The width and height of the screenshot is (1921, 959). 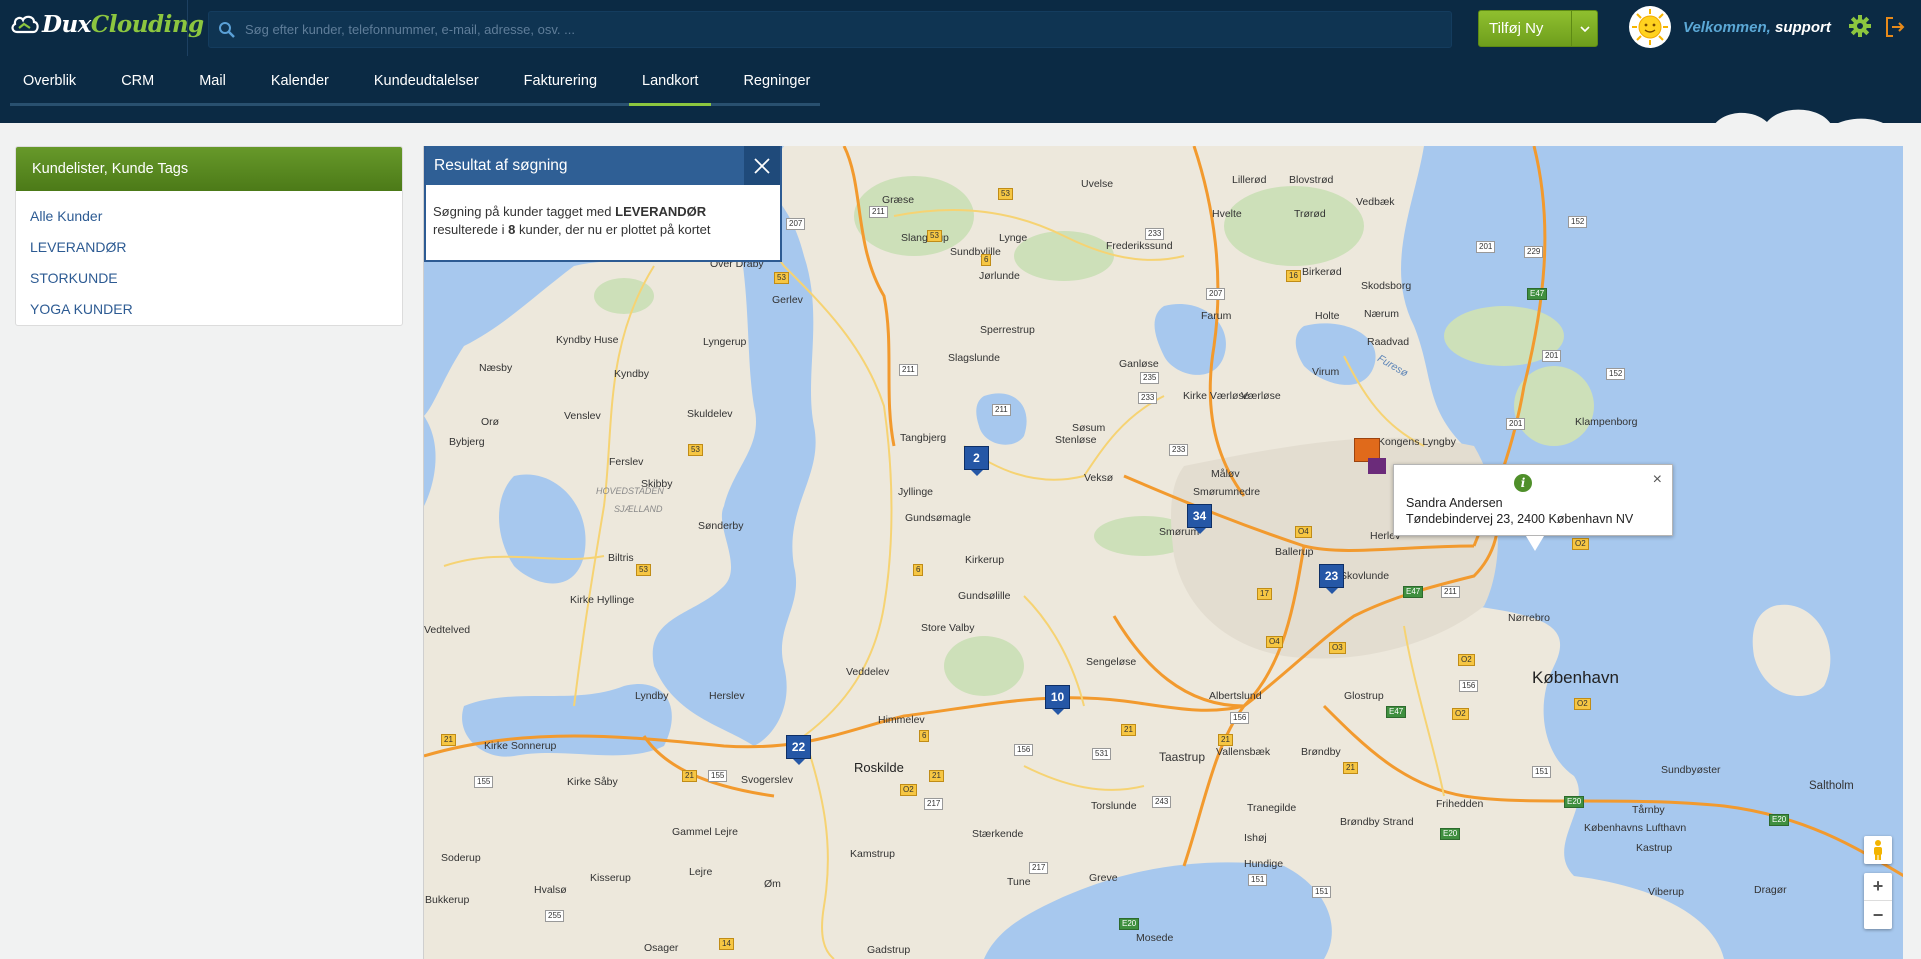 What do you see at coordinates (1099, 478) in the screenshot?
I see `place-label: Veksø` at bounding box center [1099, 478].